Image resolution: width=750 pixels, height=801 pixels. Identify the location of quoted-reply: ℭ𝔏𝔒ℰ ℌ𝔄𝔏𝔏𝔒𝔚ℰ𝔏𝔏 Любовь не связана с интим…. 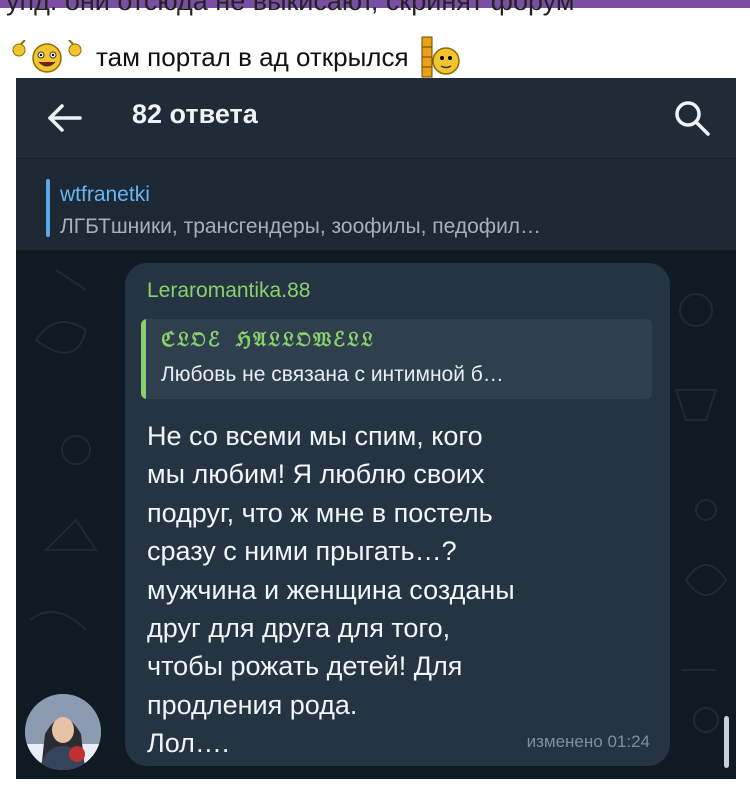
(396, 359).